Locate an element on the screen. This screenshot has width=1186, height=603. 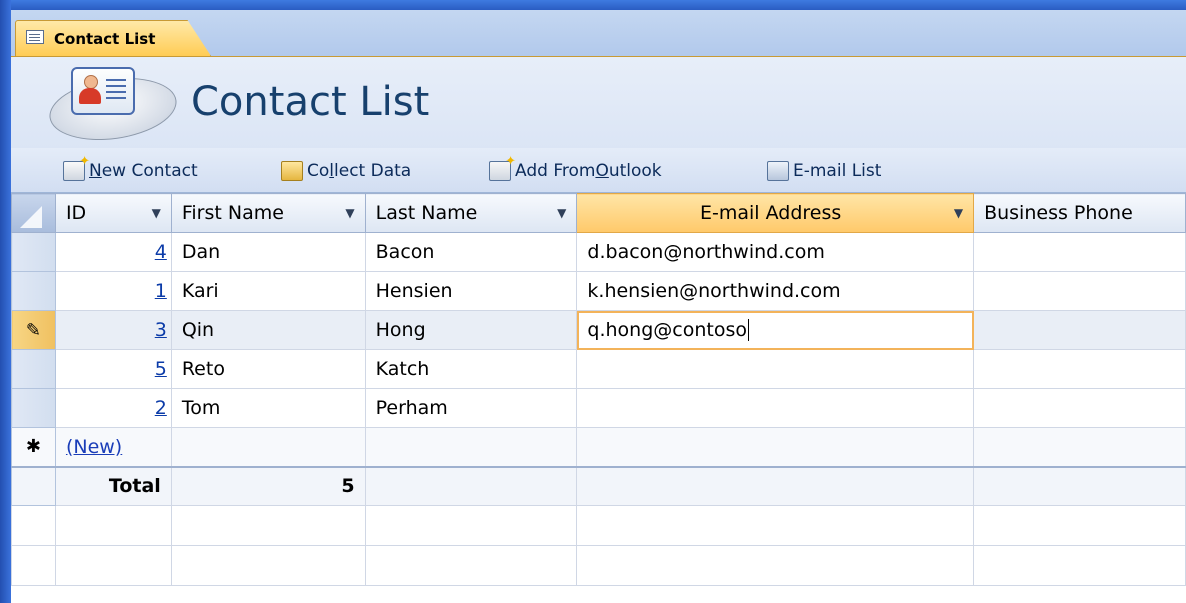
tab-contact-list: Contact List is located at coordinates (113, 38).